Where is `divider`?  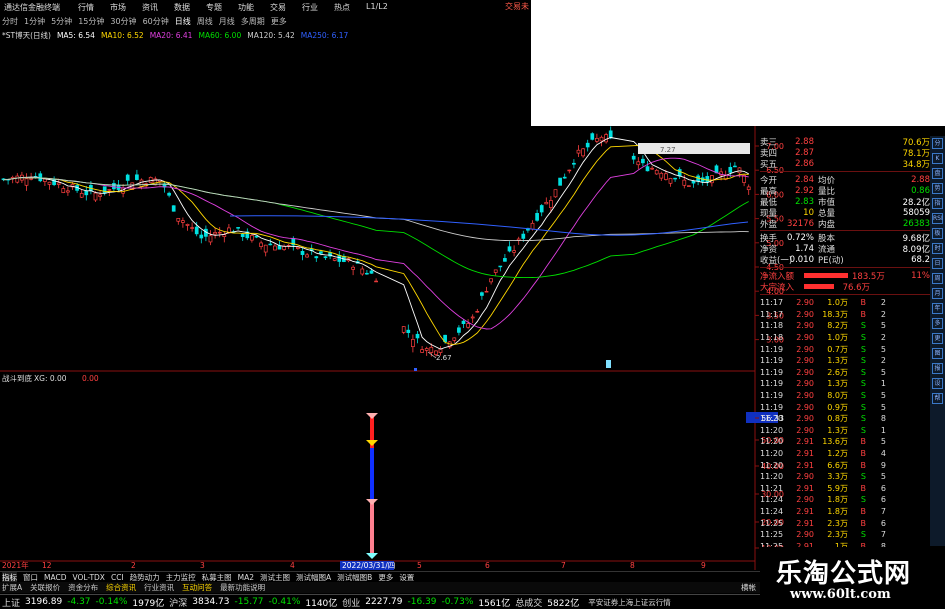 divider is located at coordinates (845, 267).